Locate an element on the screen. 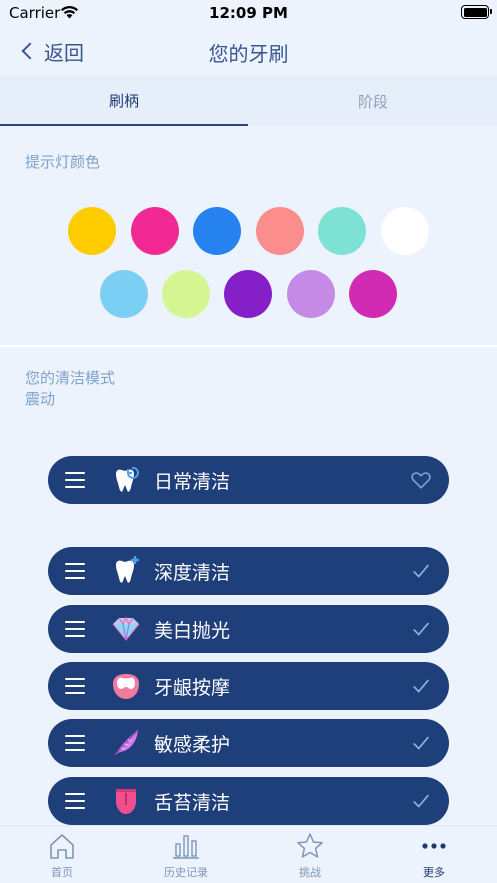  color-swatch-blue is located at coordinates (217, 231).